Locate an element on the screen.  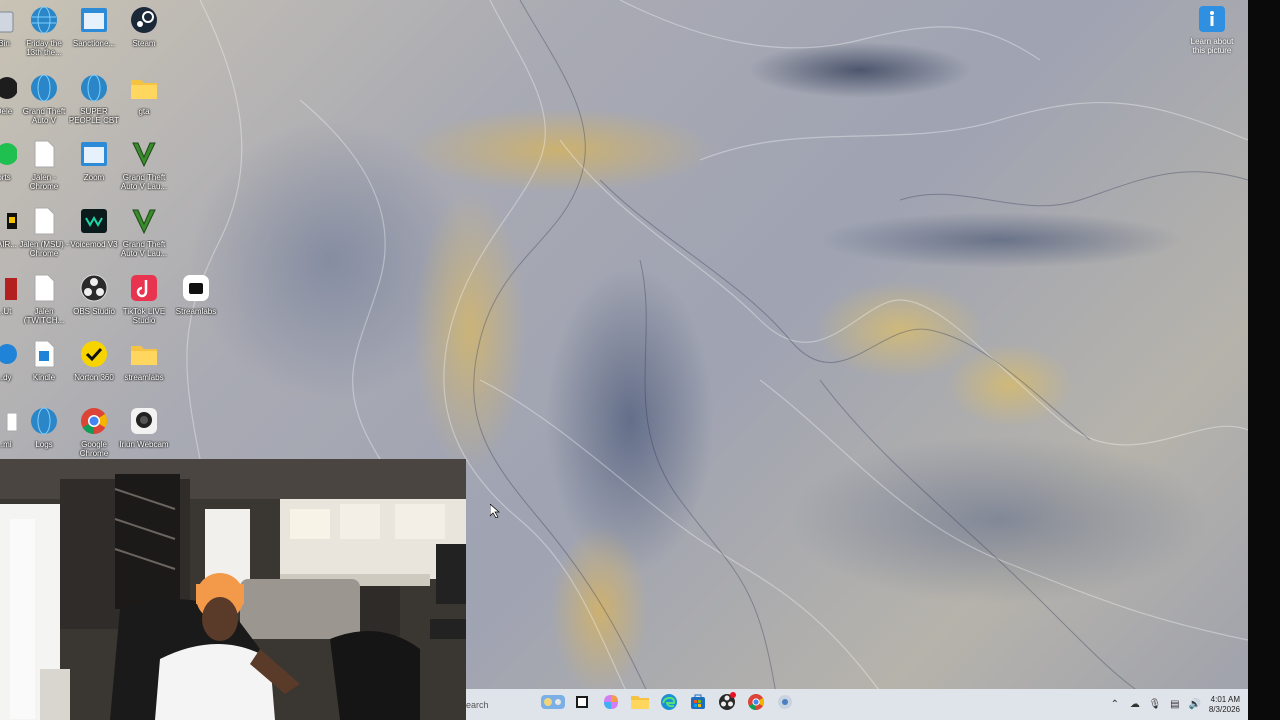
desktop-icon-jalen-chrome: Jalen - Chrome is located at coordinates (44, 171).